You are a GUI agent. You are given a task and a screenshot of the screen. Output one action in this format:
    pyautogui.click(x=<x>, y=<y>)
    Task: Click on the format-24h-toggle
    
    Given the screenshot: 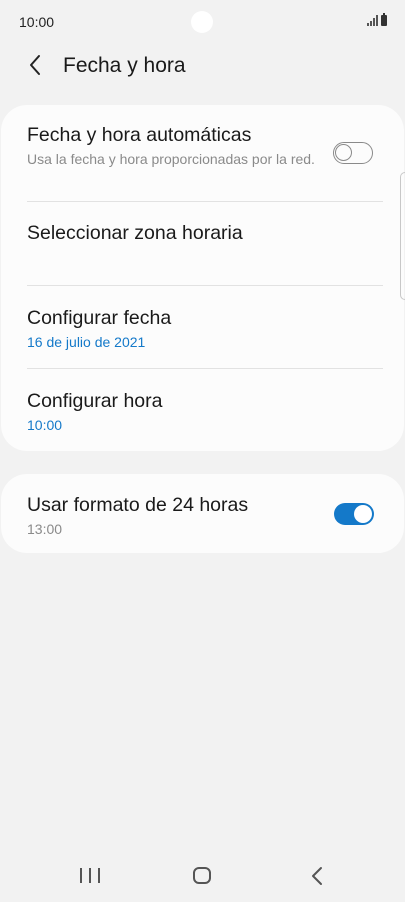 What is the action you would take?
    pyautogui.click(x=354, y=514)
    